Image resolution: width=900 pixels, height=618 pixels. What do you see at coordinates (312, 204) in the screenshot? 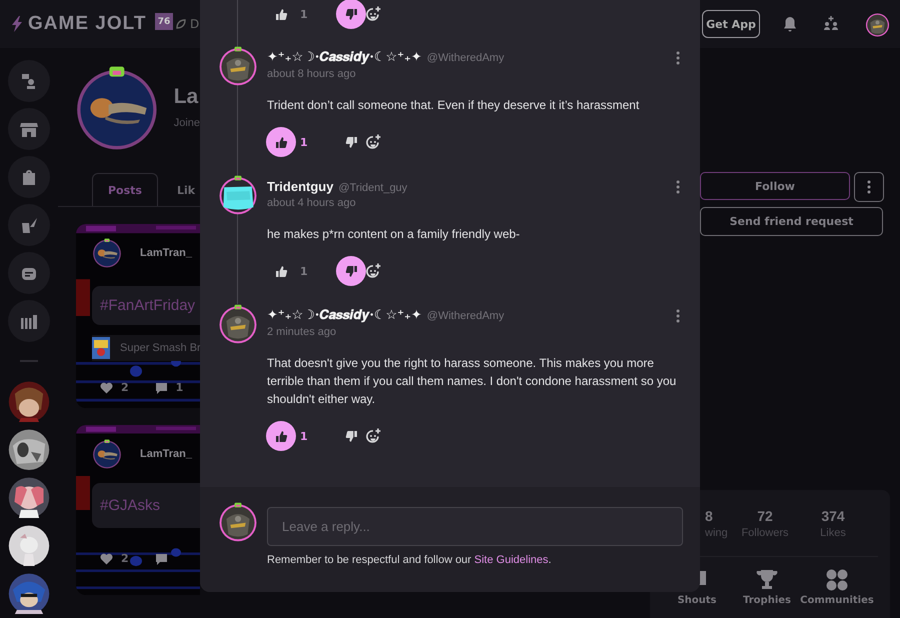
I see `comment-time: about 4 hours ago` at bounding box center [312, 204].